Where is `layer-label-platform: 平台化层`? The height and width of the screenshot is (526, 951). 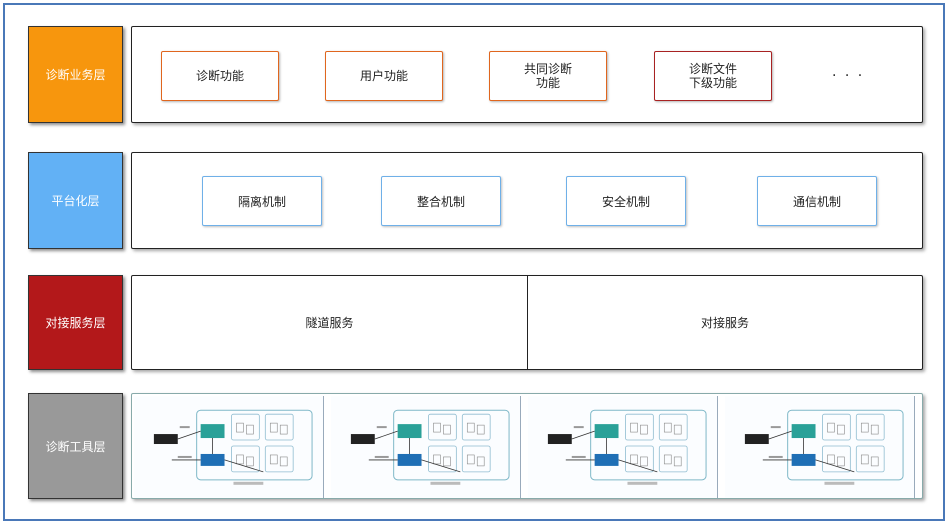 layer-label-platform: 平台化层 is located at coordinates (75, 200).